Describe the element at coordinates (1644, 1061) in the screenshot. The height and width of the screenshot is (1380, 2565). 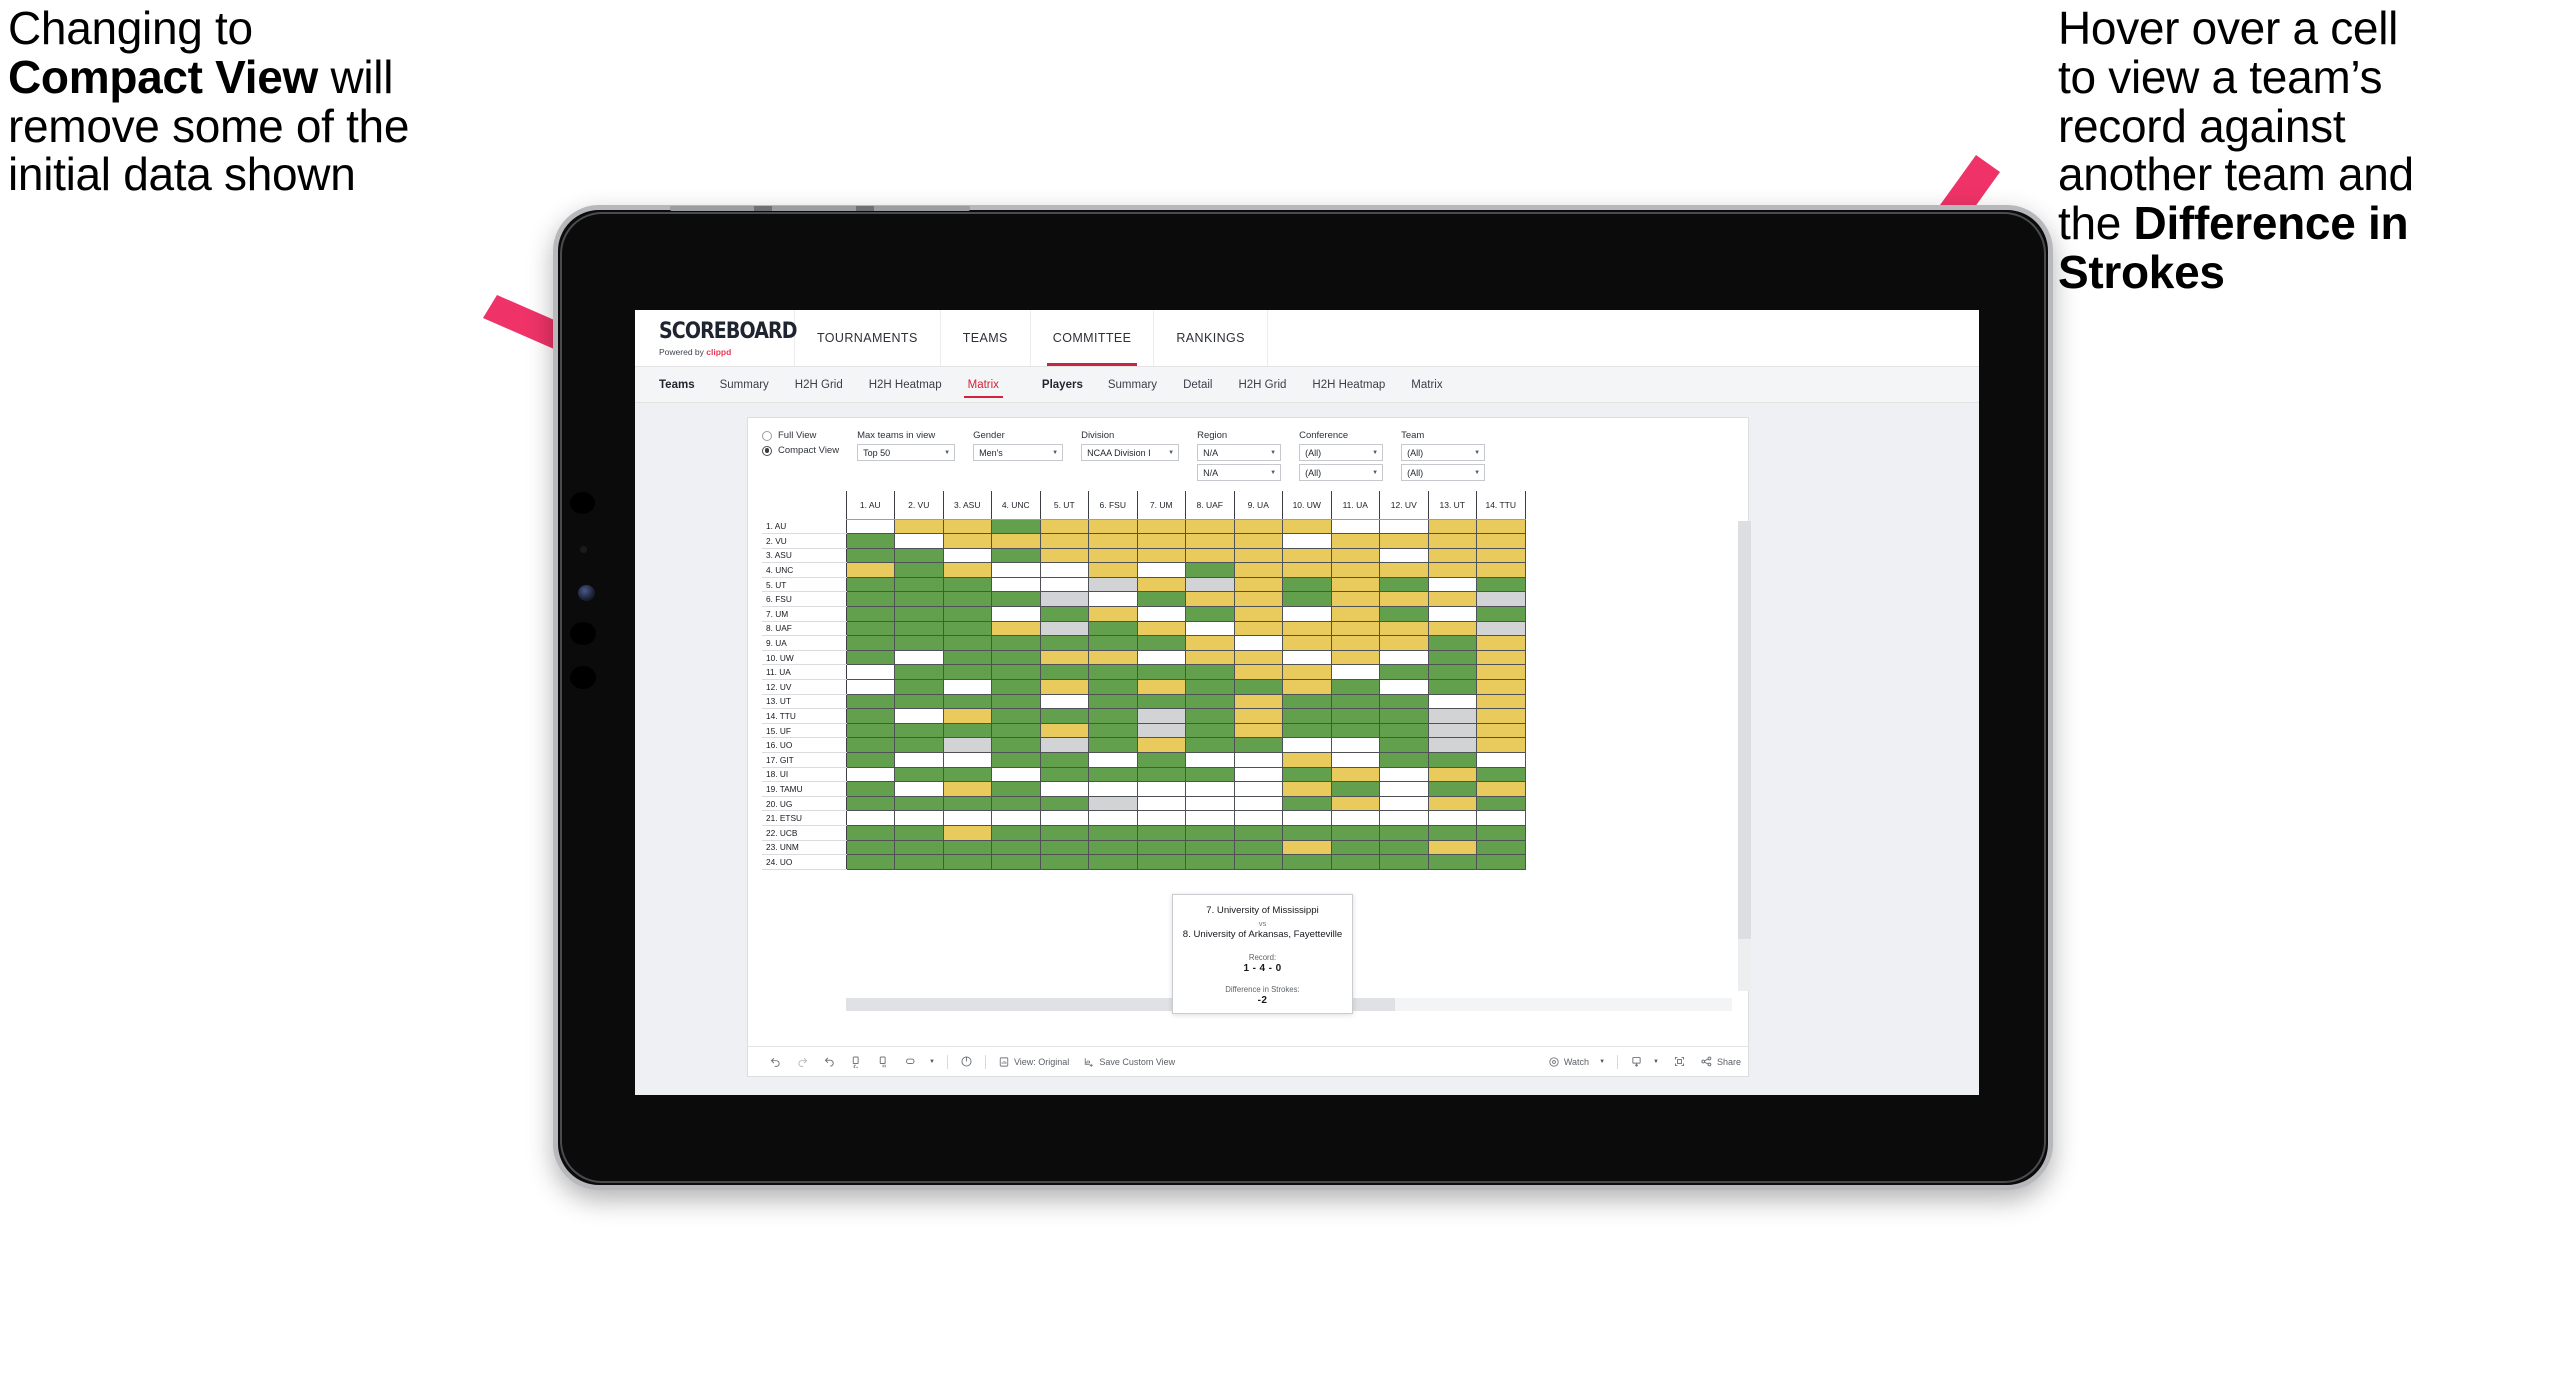
I see `subscribe-button: ▼` at that location.